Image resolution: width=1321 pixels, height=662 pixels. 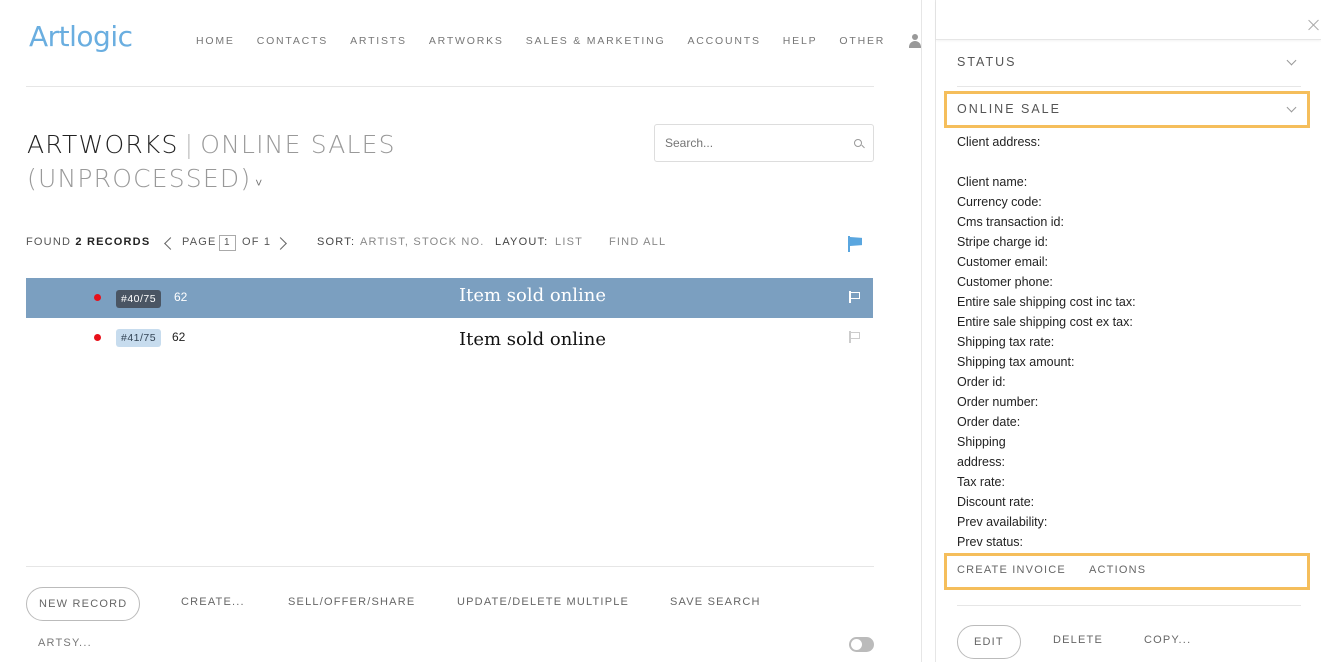 I want to click on delete-button: DELETE, so click(x=1078, y=640).